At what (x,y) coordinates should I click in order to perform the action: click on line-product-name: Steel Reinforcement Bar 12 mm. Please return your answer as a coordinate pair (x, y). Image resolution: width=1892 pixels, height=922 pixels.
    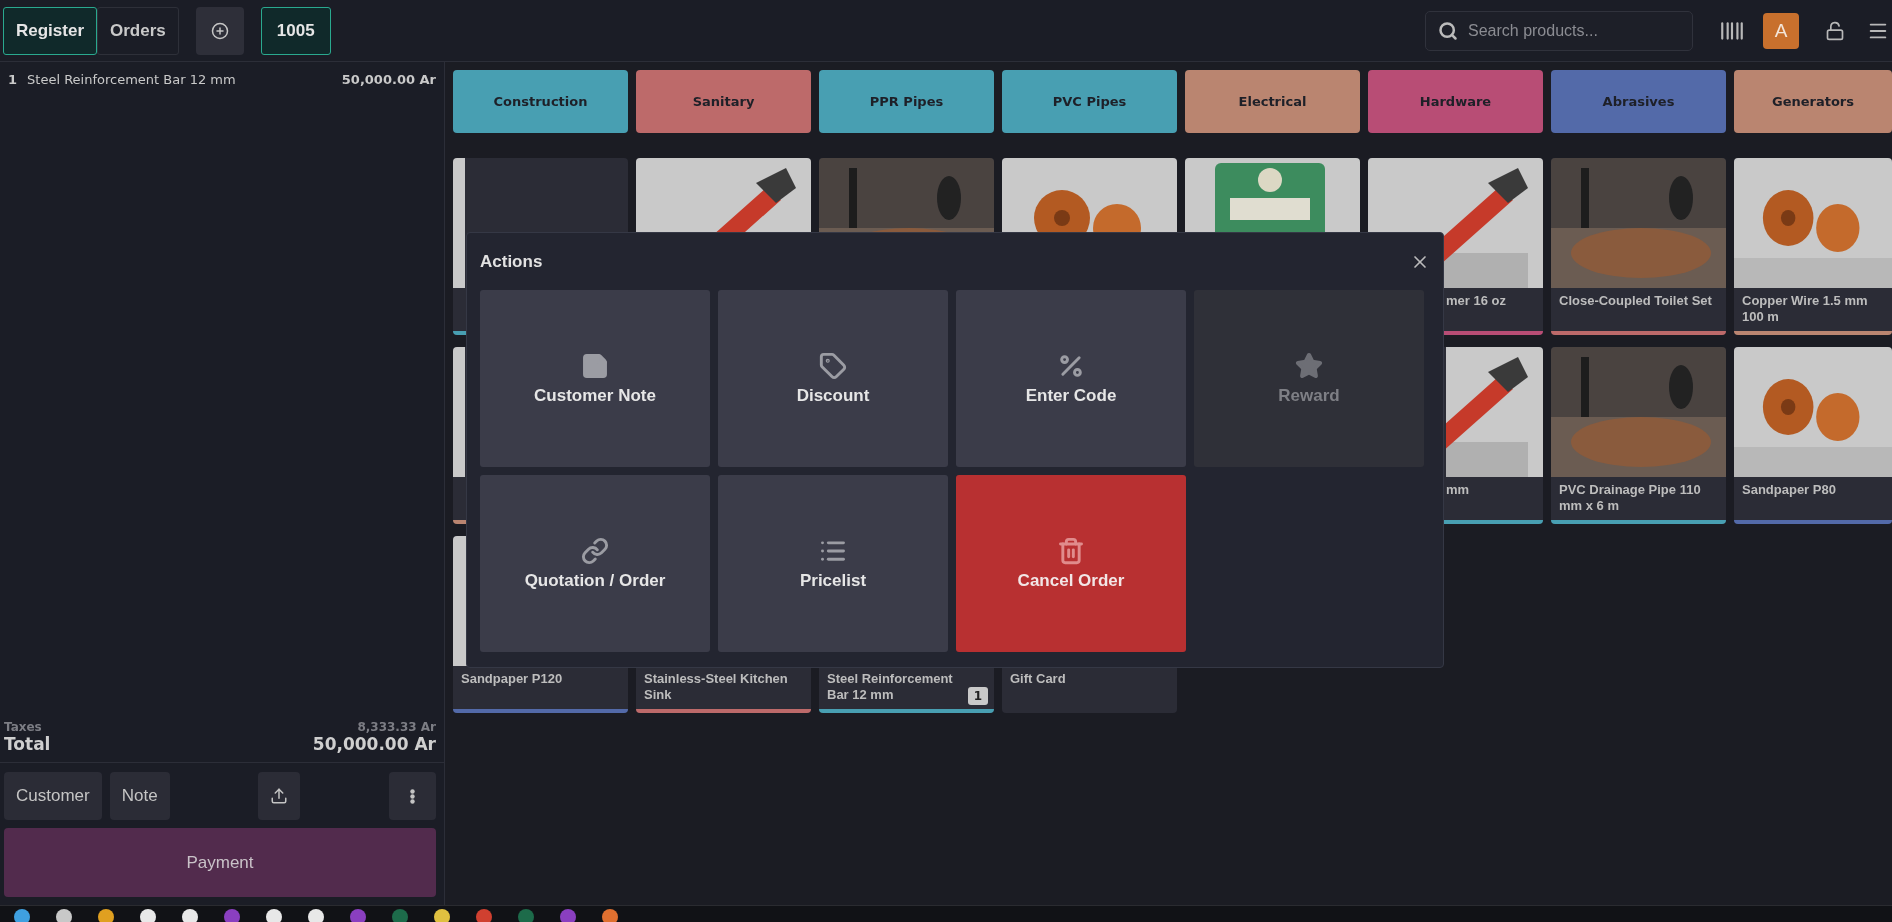
    Looking at the image, I should click on (132, 79).